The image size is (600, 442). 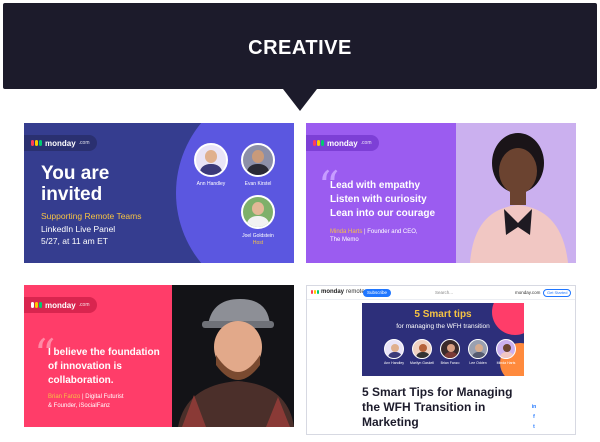 I want to click on panelist-name: Joel Goldstein, so click(x=258, y=236).